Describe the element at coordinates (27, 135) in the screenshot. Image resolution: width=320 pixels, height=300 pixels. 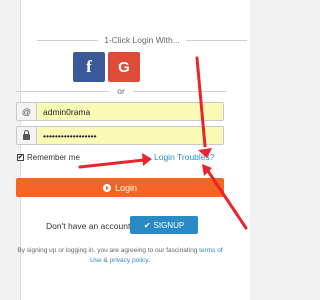
I see `lock-icon` at that location.